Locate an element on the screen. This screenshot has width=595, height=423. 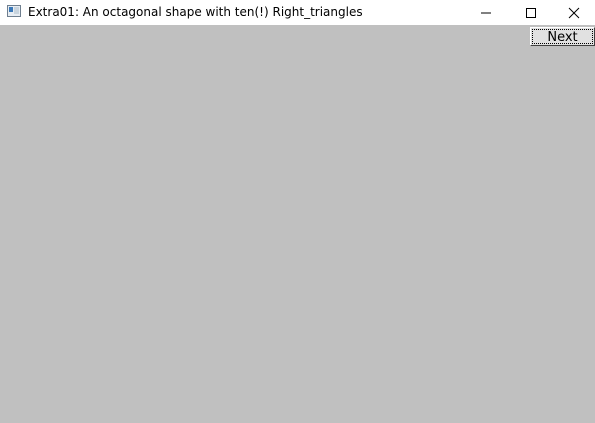
maximize-button is located at coordinates (530, 12).